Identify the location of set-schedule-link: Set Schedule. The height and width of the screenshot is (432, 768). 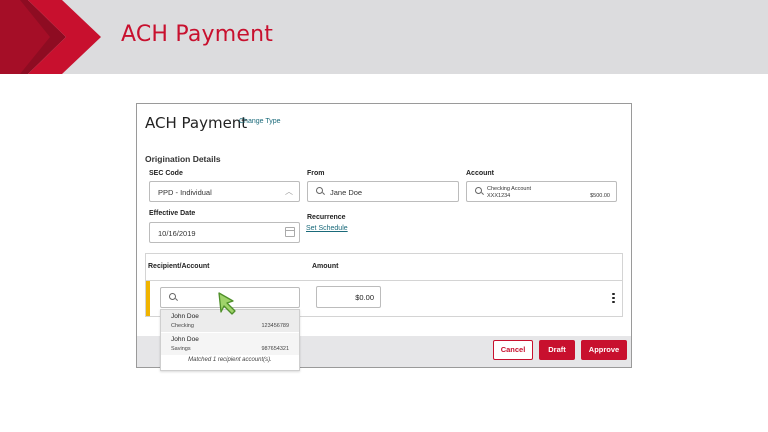
(327, 228).